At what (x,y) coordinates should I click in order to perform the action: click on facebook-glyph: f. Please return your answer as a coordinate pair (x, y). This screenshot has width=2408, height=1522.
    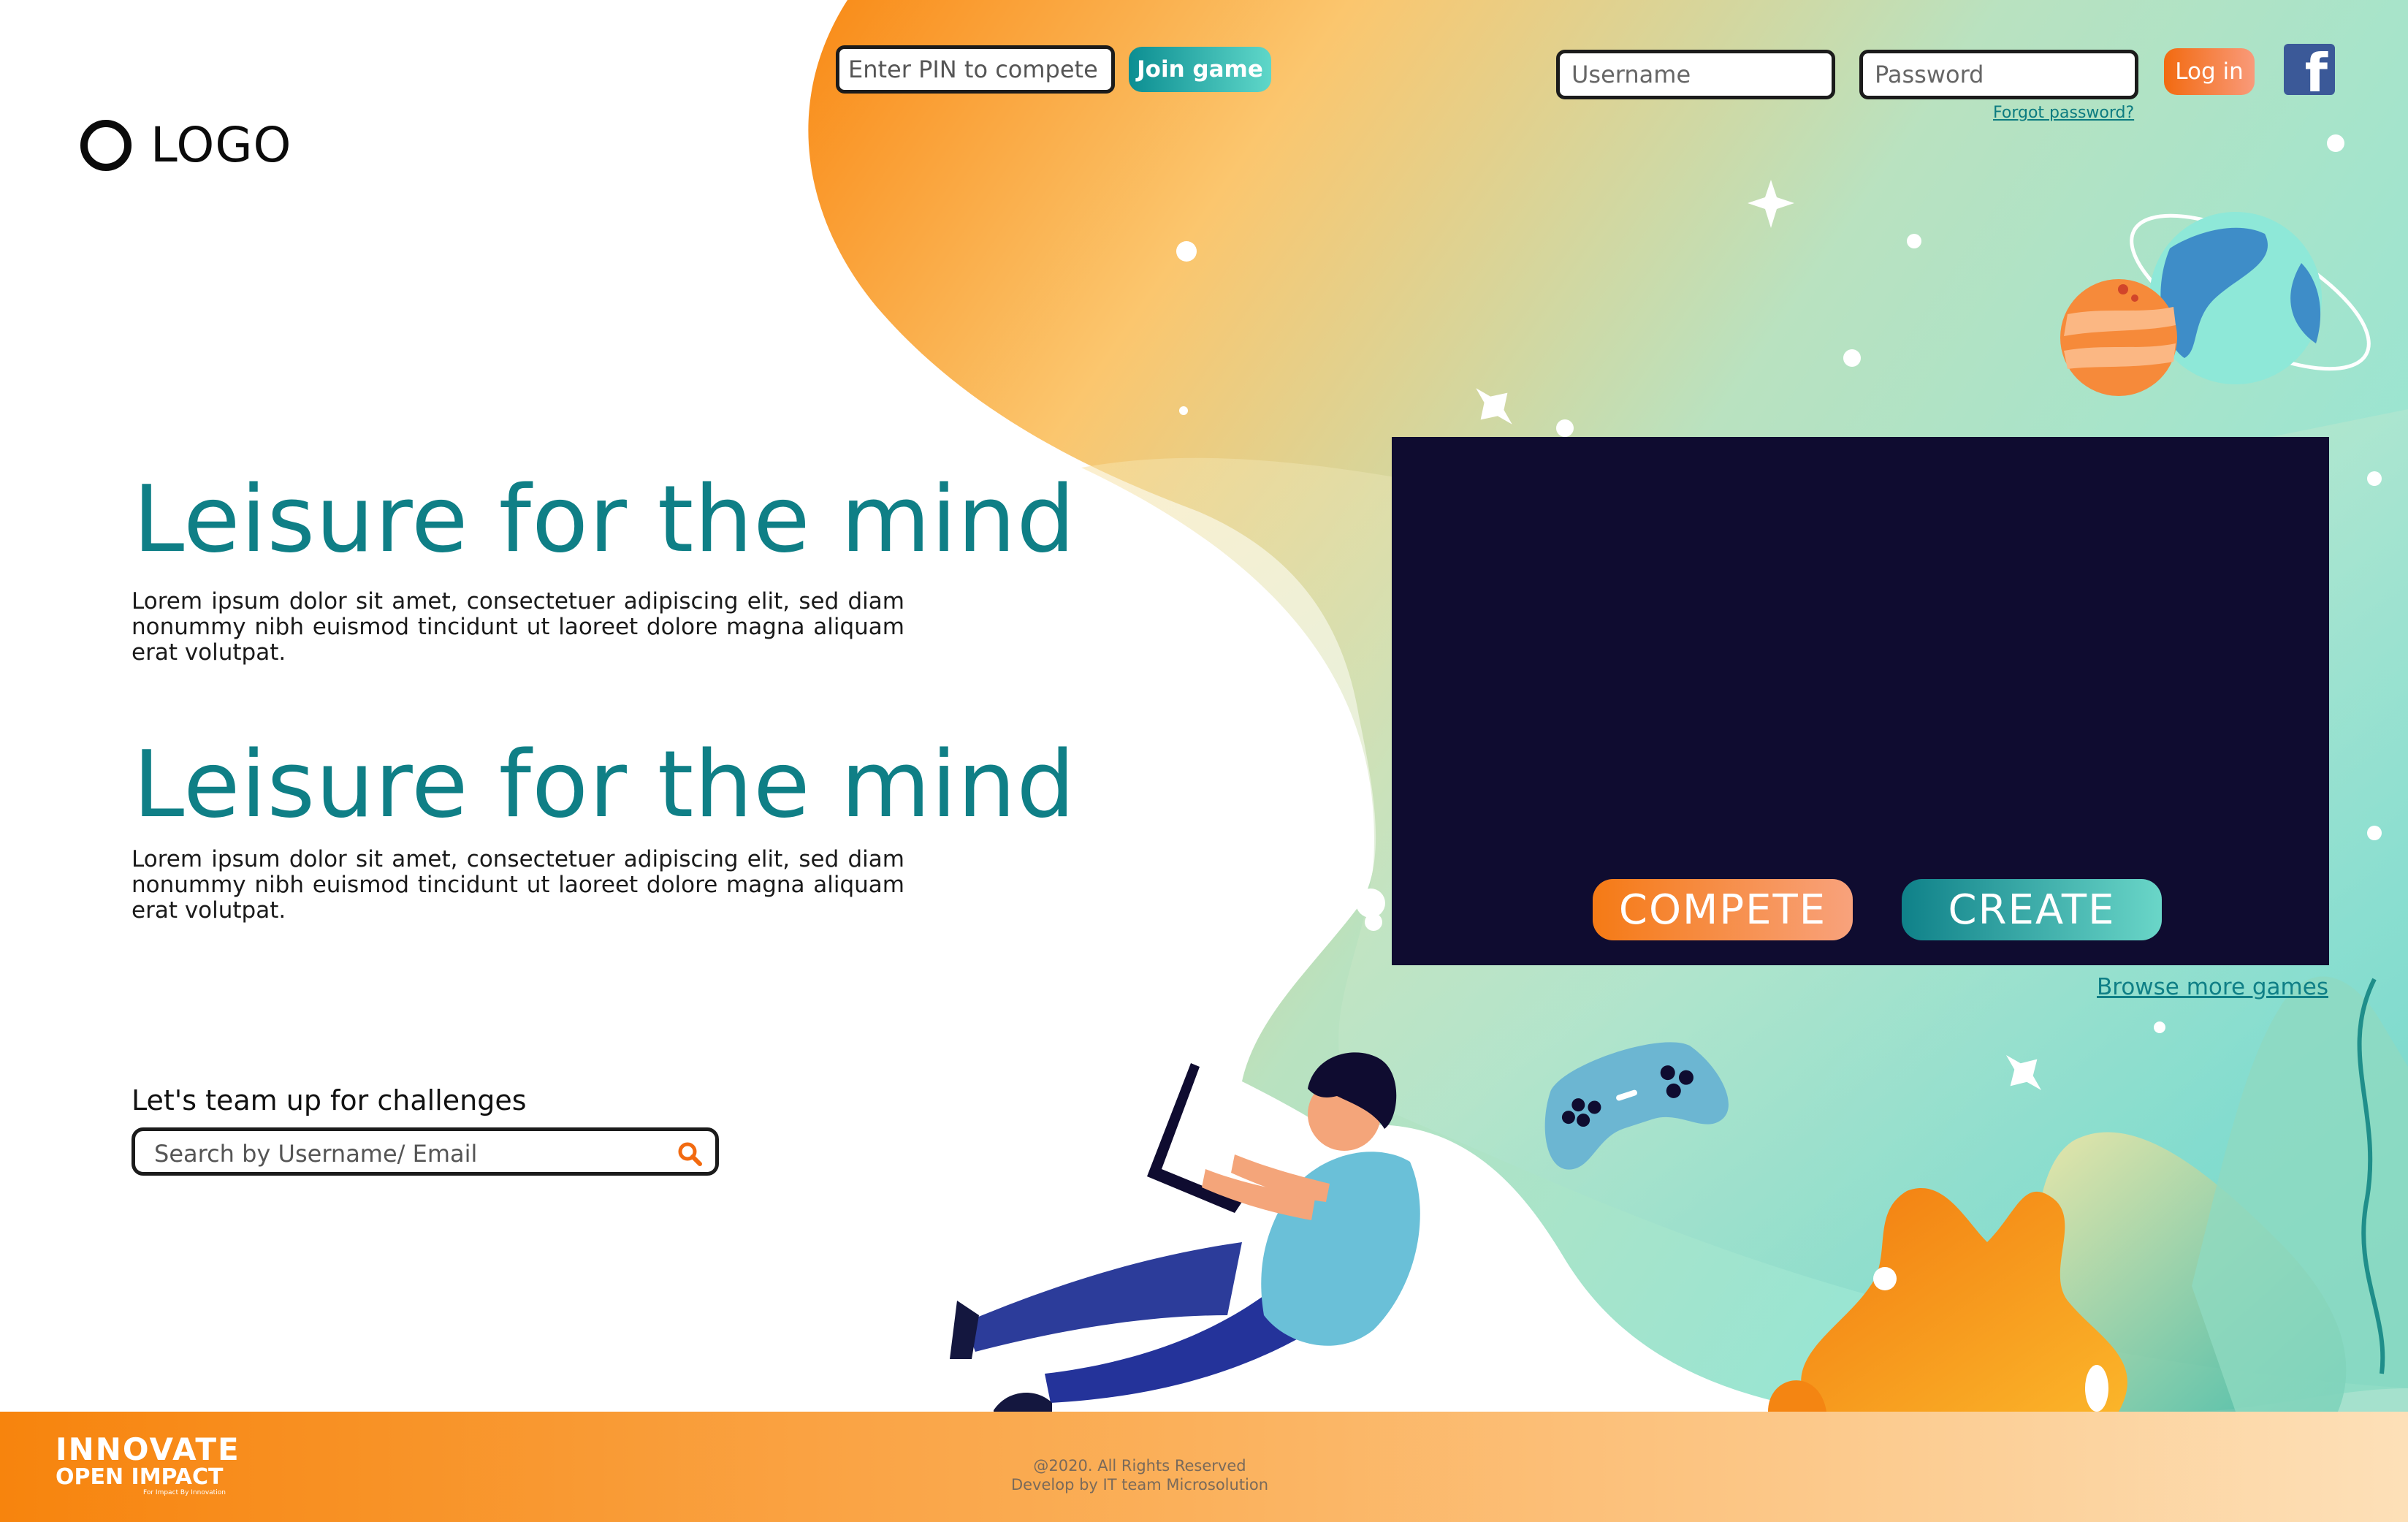
    Looking at the image, I should click on (2316, 69).